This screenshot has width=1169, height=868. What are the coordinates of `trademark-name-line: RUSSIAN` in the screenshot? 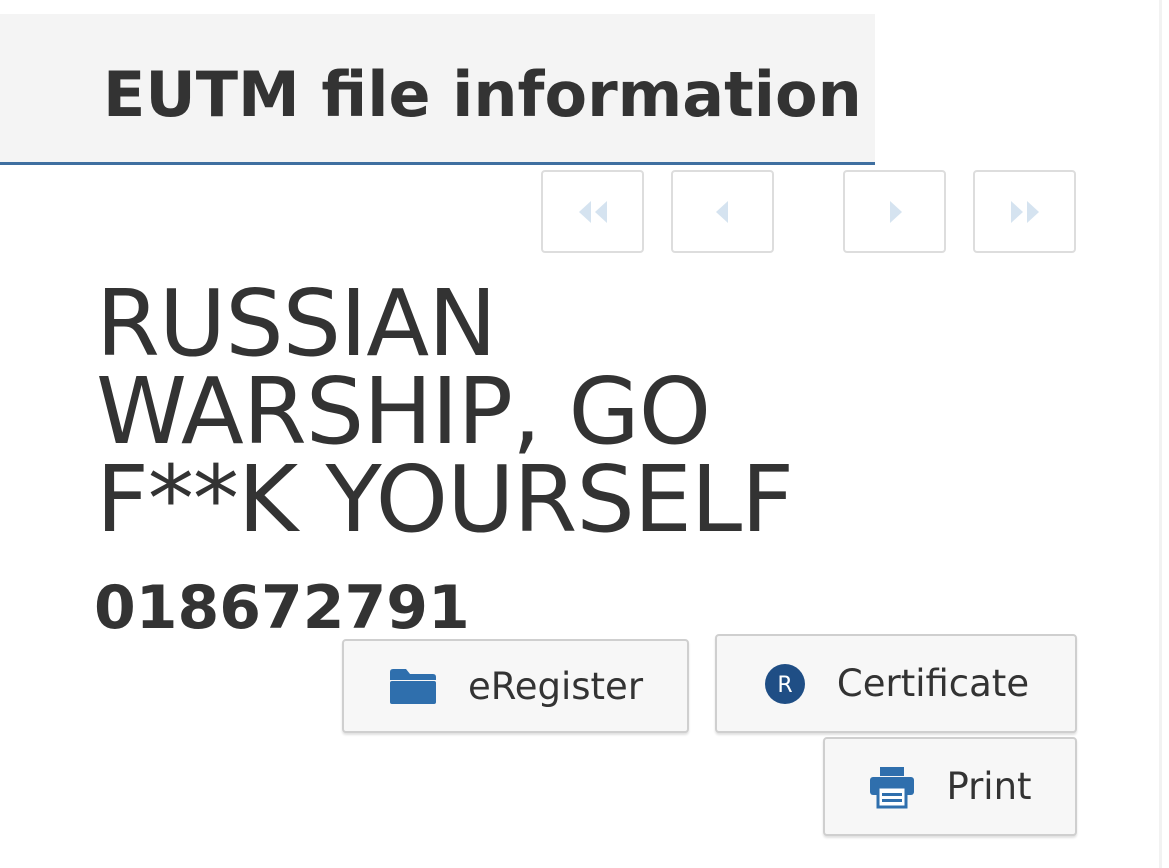 It's located at (296, 323).